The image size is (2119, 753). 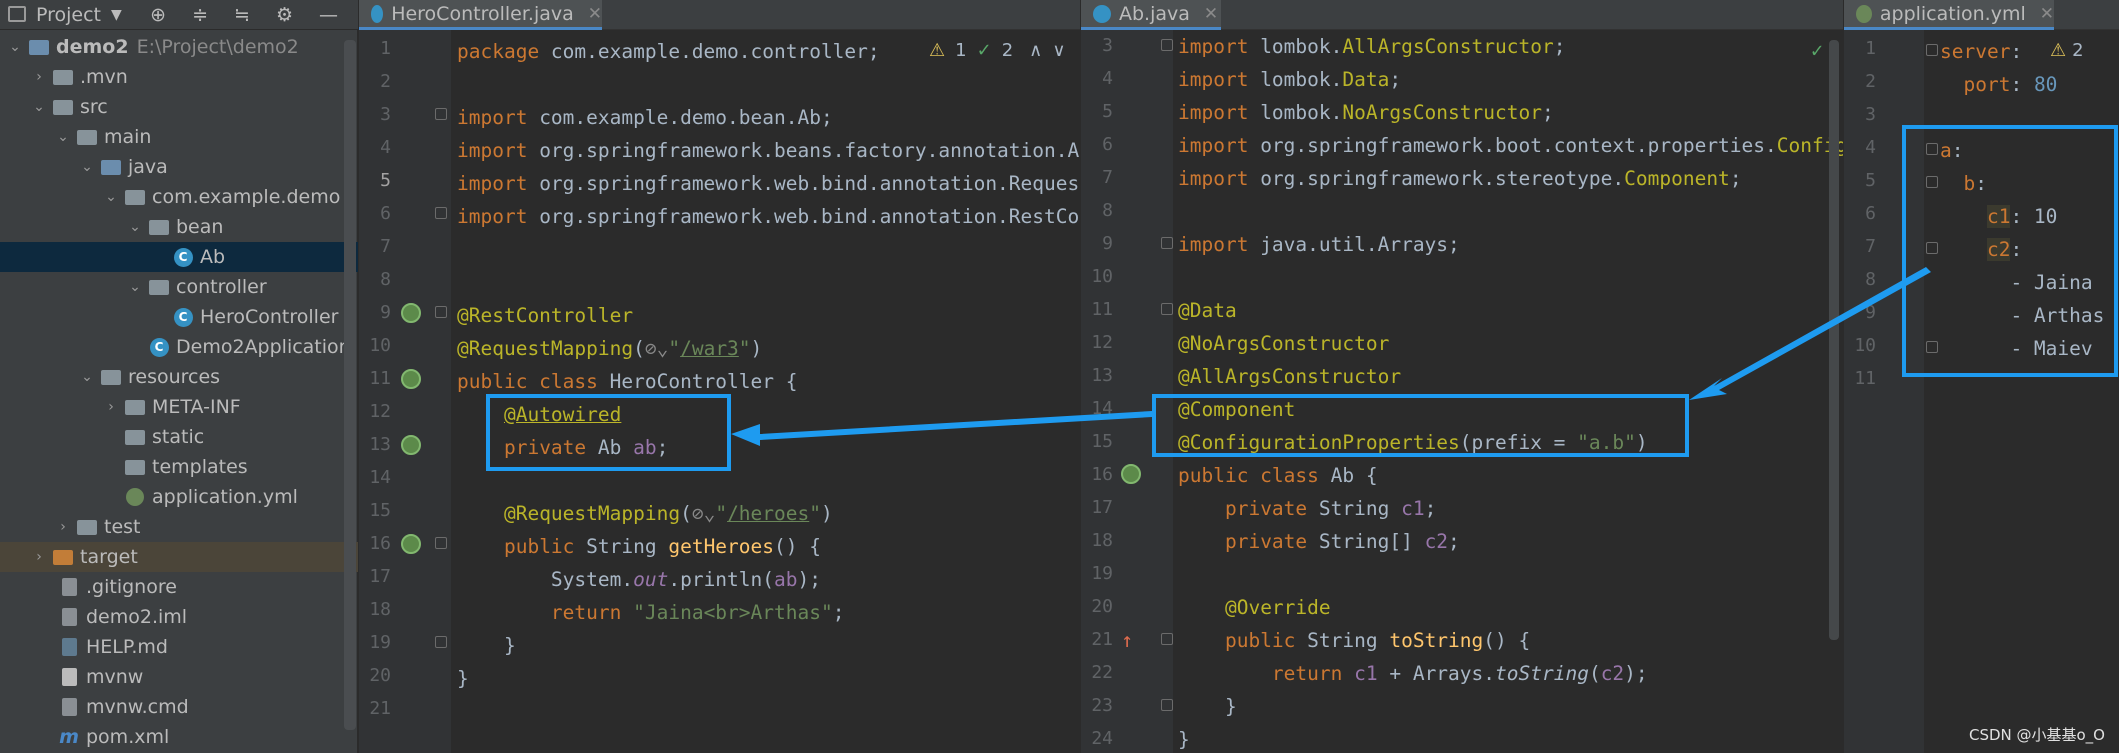 What do you see at coordinates (1810, 333) in the screenshot?
I see `arrow-yaml-to-config` at bounding box center [1810, 333].